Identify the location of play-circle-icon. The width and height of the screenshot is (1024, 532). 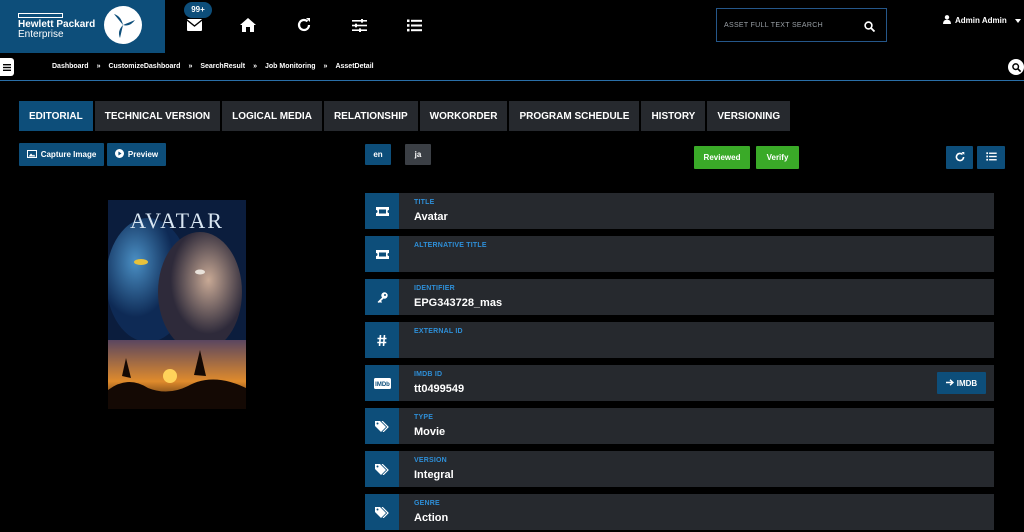
(119, 154).